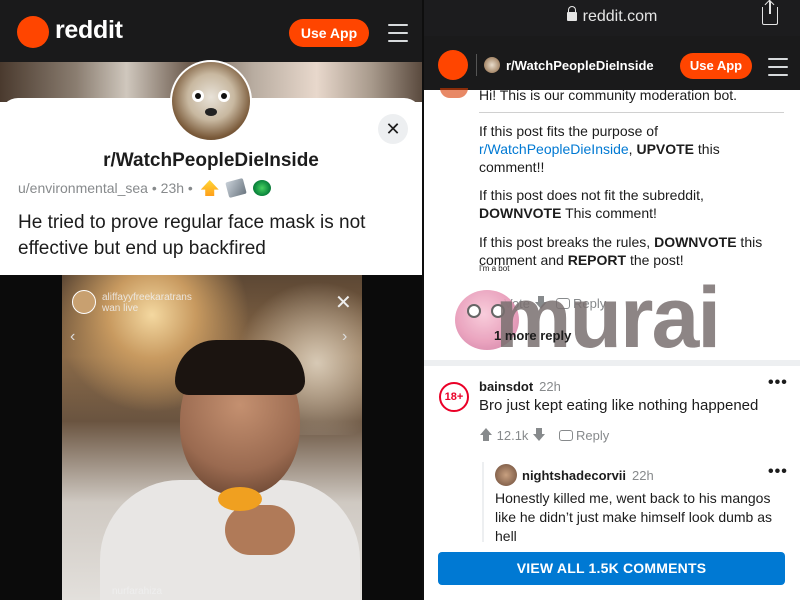  What do you see at coordinates (506, 386) in the screenshot?
I see `comment-username: bainsdot` at bounding box center [506, 386].